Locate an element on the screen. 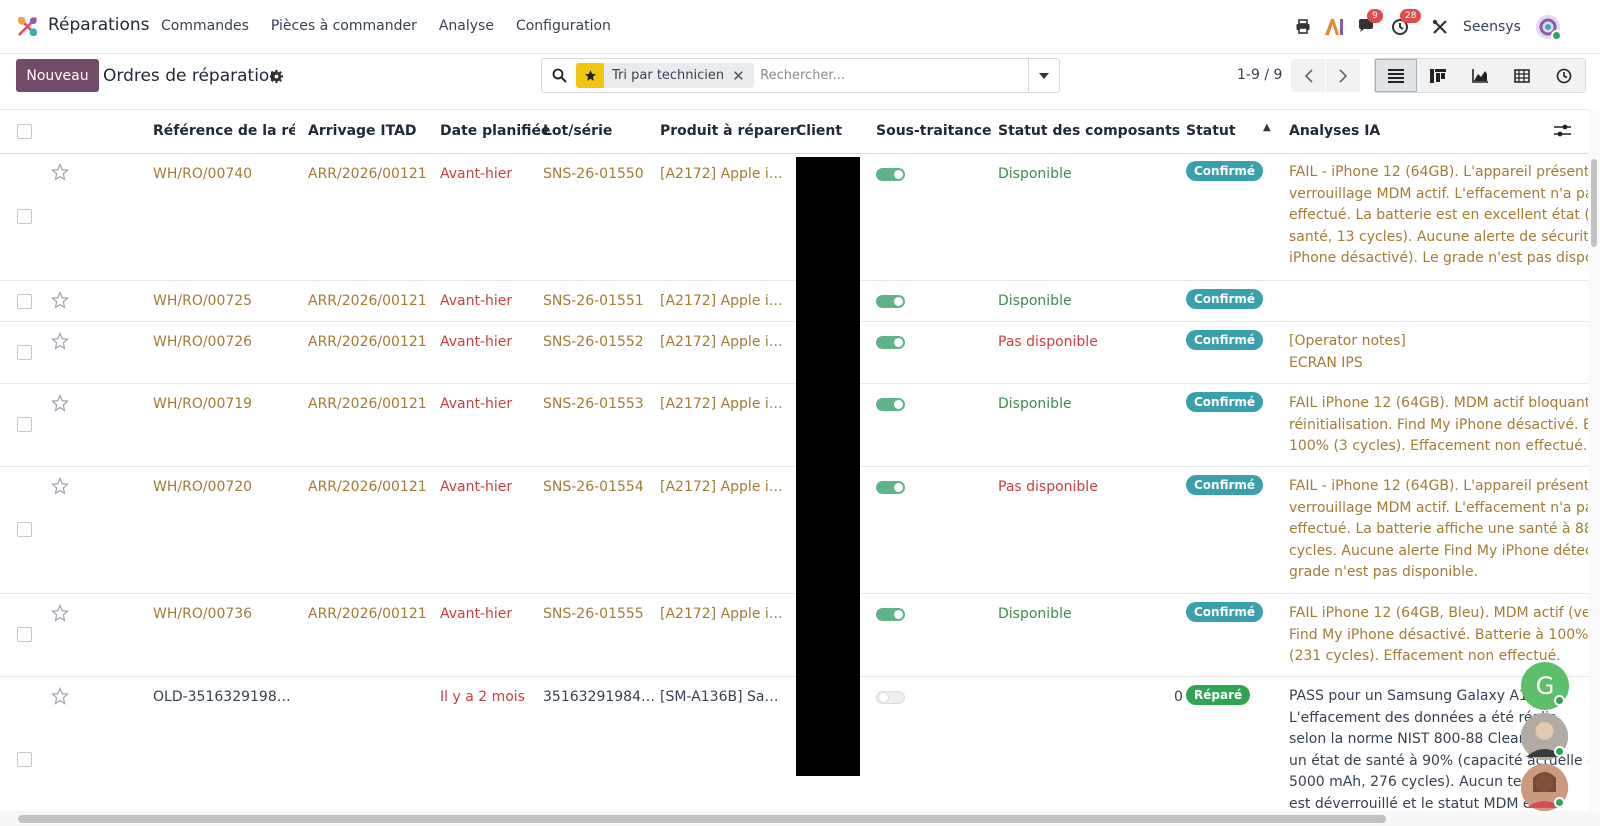 The height and width of the screenshot is (826, 1600). pivot-view-icon is located at coordinates (1522, 75).